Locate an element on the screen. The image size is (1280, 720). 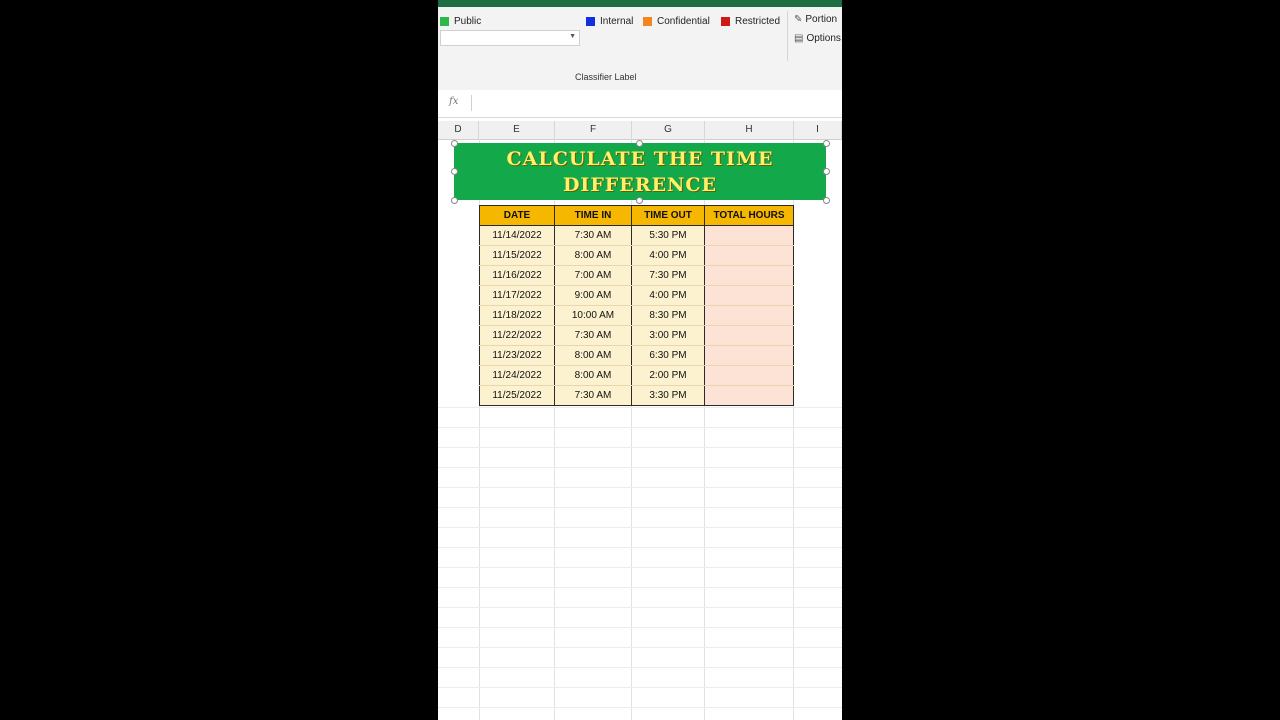
label-public: Public is located at coordinates (460, 21).